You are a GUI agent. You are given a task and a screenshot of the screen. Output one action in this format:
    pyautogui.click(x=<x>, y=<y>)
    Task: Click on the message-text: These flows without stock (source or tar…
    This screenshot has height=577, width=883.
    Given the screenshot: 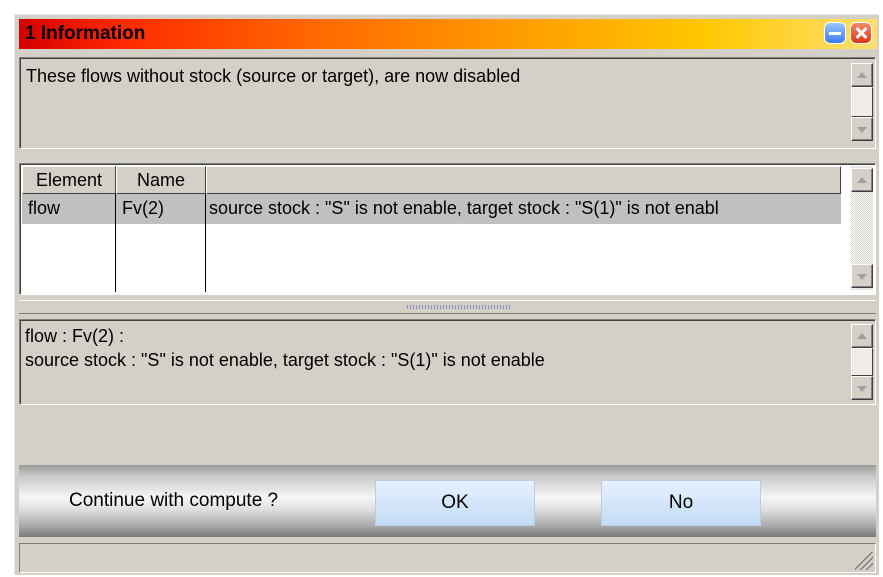 What is the action you would take?
    pyautogui.click(x=273, y=76)
    